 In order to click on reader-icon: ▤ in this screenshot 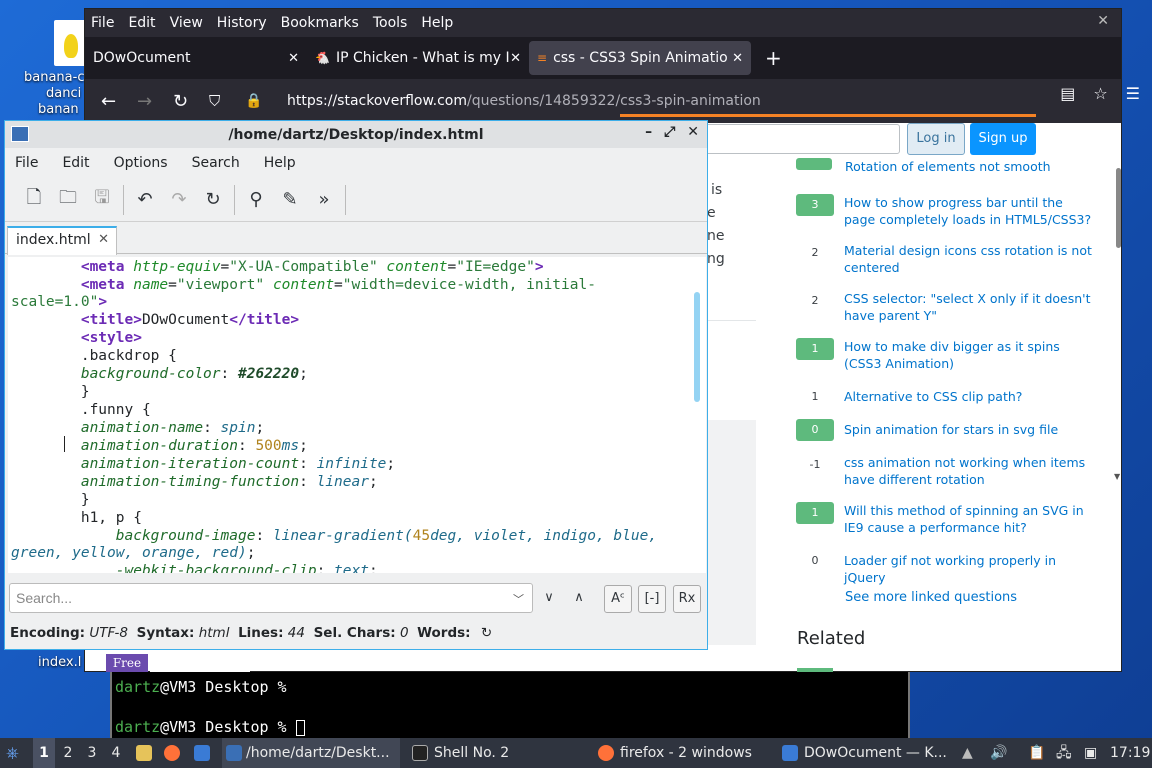, I will do `click(1067, 93)`.